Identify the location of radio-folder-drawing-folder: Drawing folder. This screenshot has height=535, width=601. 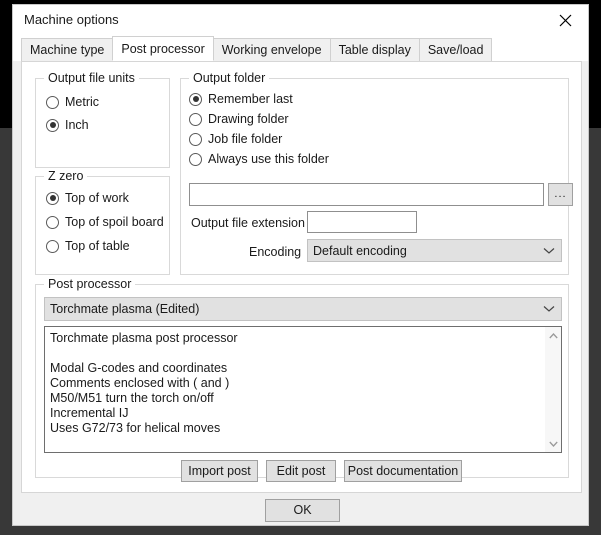
(239, 119).